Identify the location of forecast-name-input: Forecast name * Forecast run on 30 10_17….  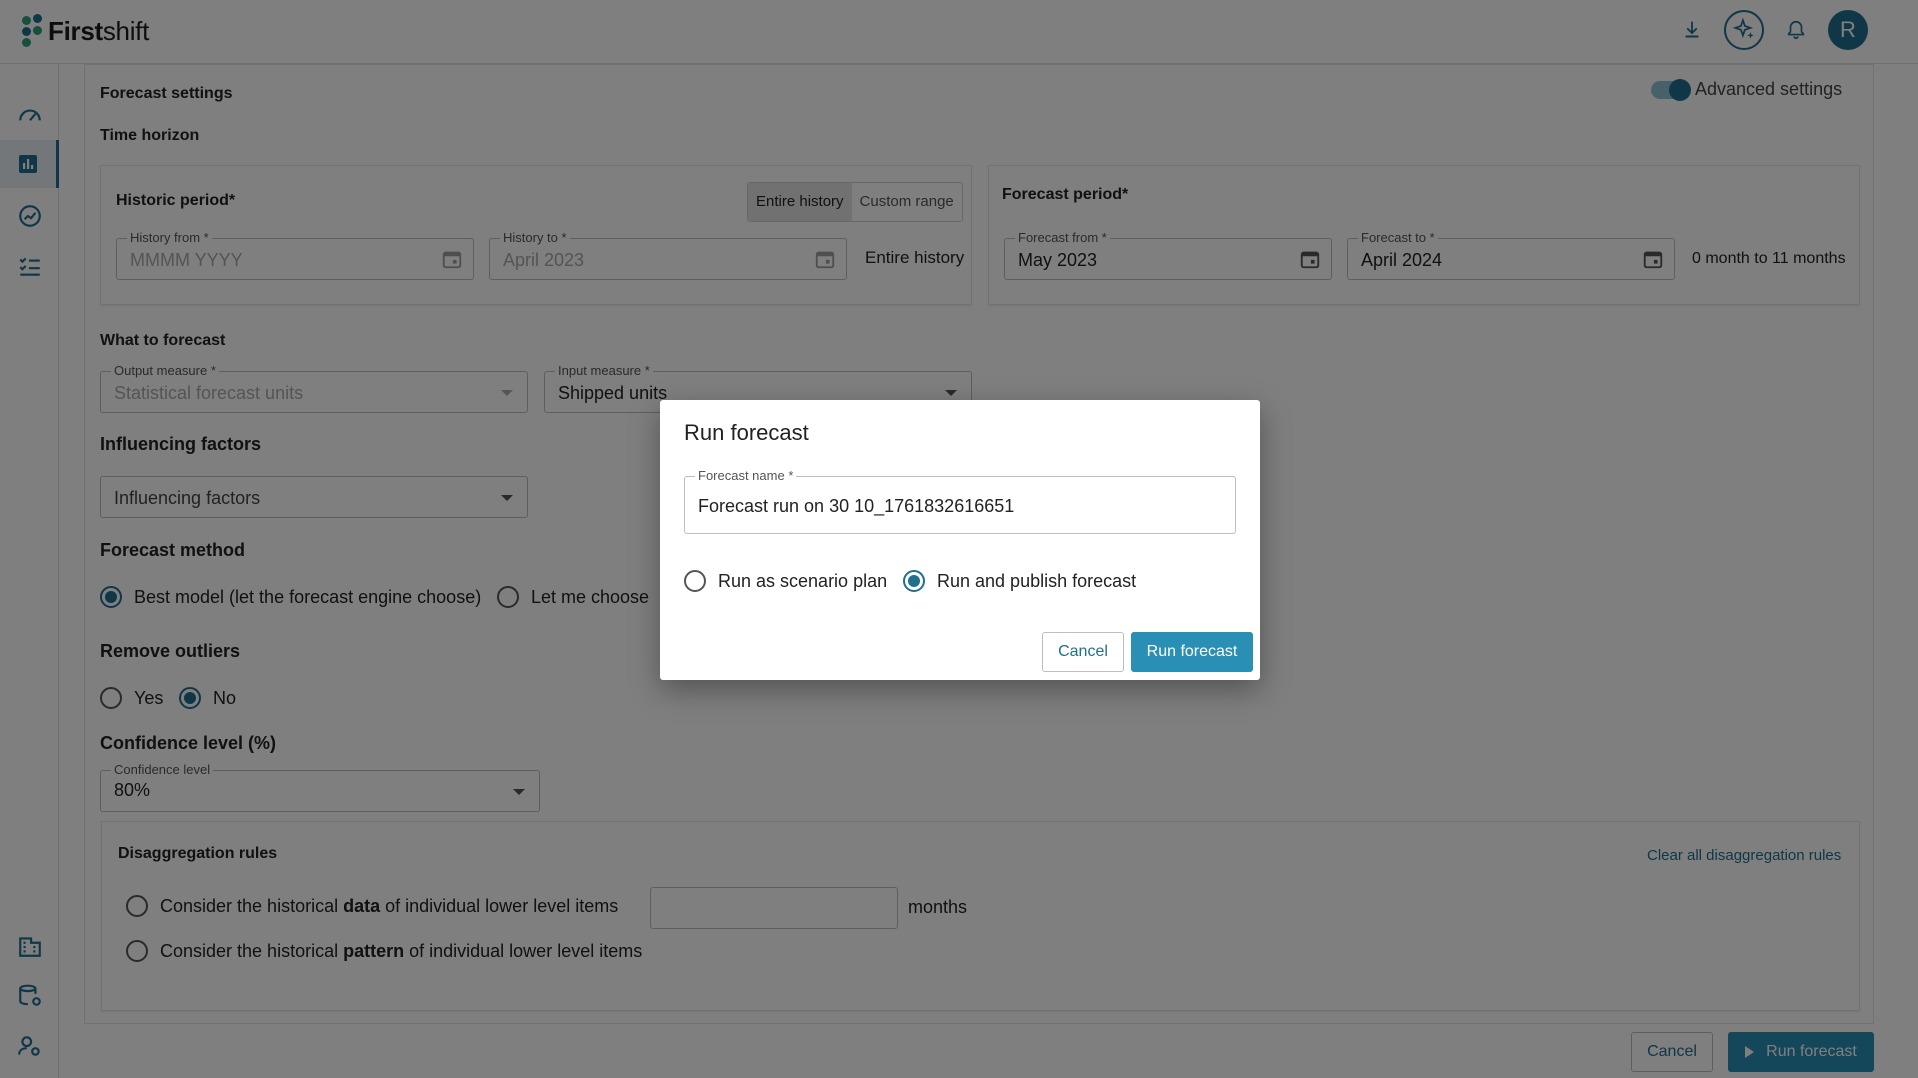
(960, 501).